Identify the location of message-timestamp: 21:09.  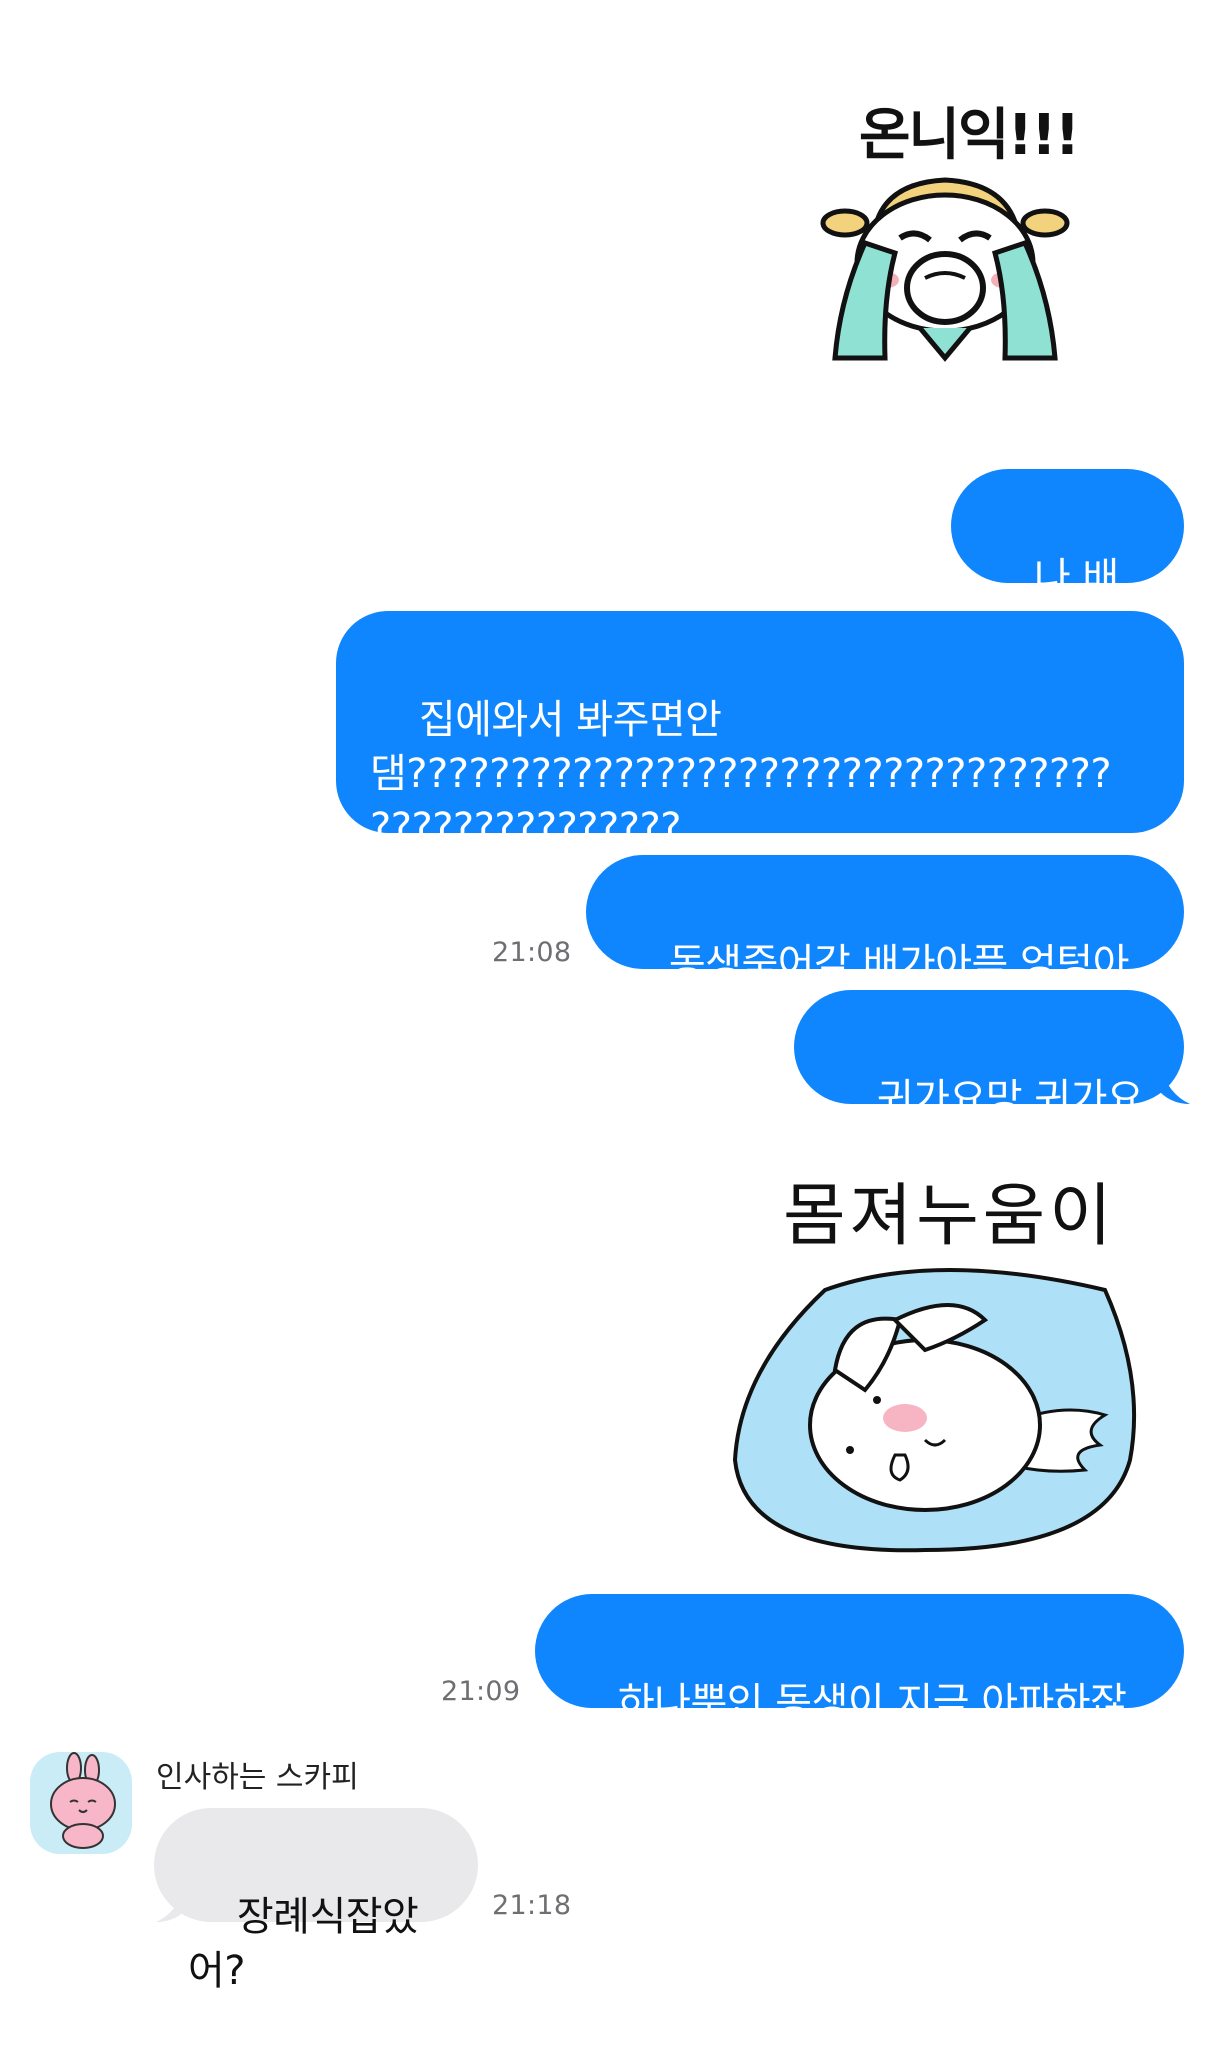
(481, 1691).